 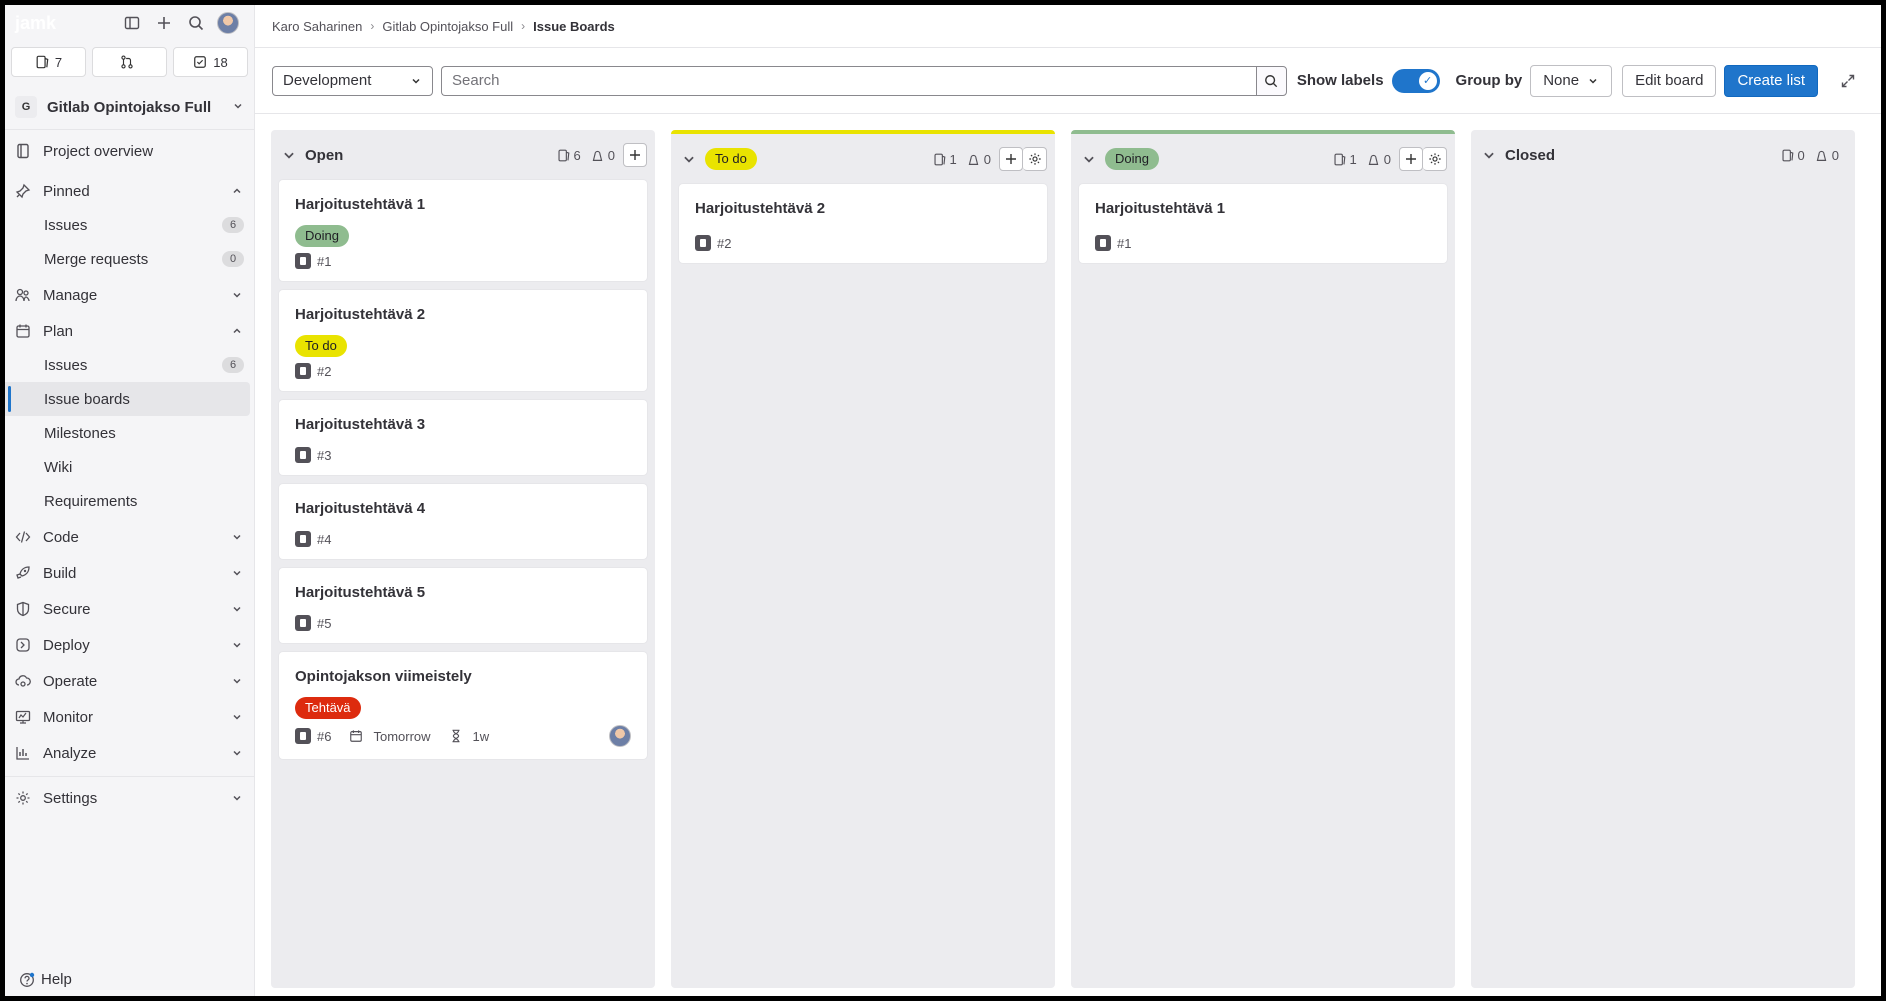 What do you see at coordinates (1263, 223) in the screenshot?
I see `issue-card: Harjoitustehtävä 1 #1` at bounding box center [1263, 223].